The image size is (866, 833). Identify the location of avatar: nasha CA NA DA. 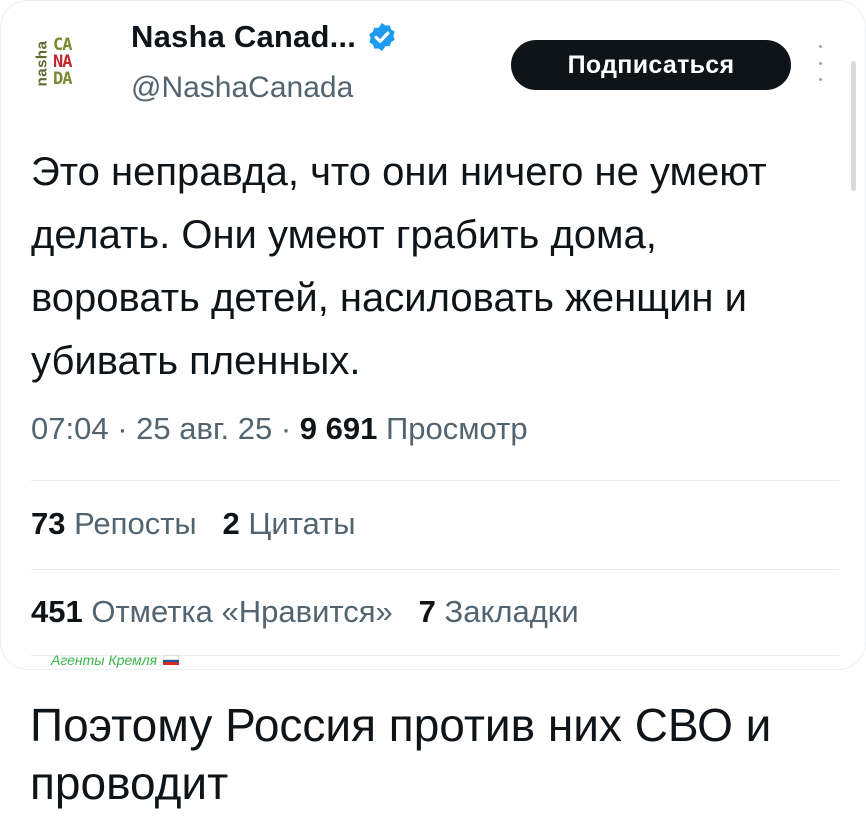
(63, 63).